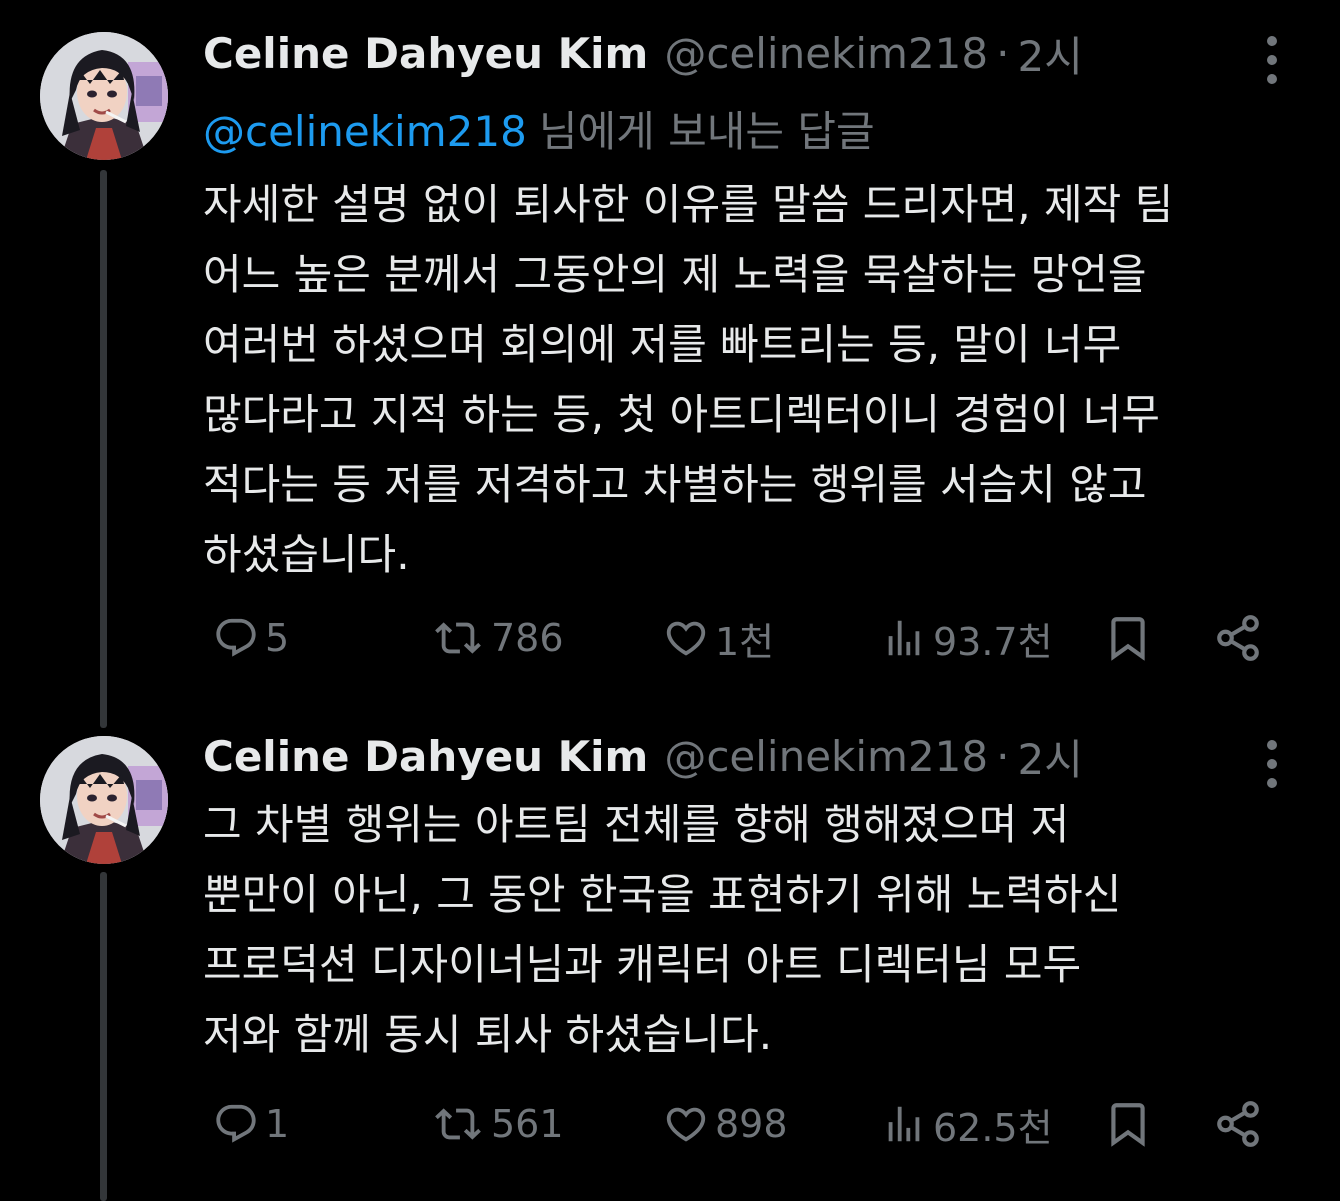 The width and height of the screenshot is (1340, 1201). Describe the element at coordinates (993, 1127) in the screenshot. I see `views-count: 62.5천` at that location.